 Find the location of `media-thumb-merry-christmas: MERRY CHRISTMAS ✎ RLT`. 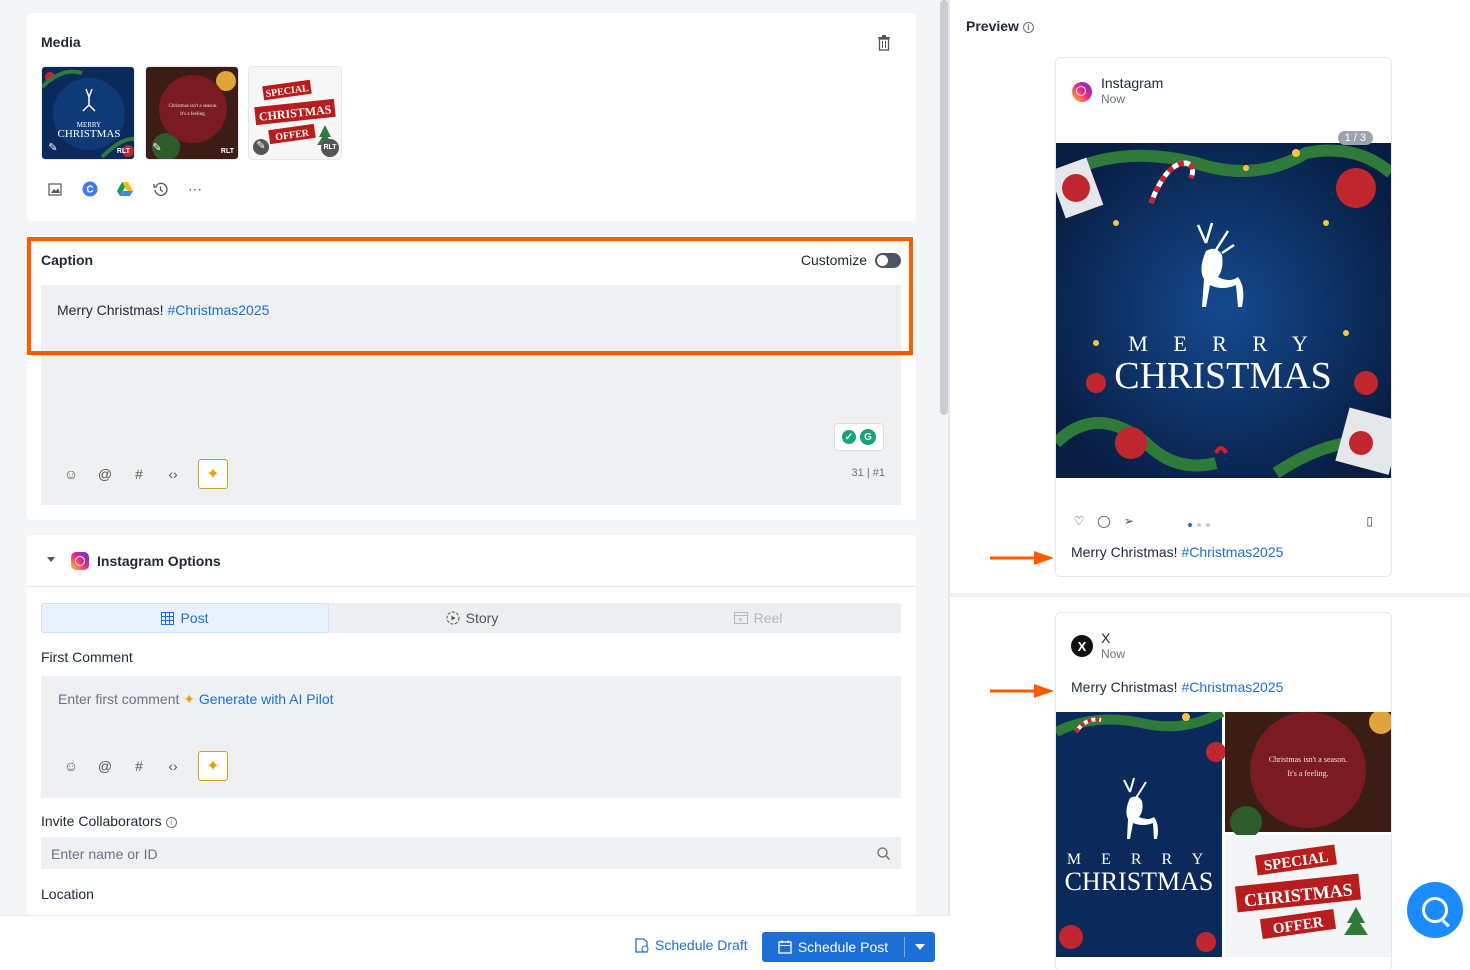

media-thumb-merry-christmas: MERRY CHRISTMAS ✎ RLT is located at coordinates (88, 113).